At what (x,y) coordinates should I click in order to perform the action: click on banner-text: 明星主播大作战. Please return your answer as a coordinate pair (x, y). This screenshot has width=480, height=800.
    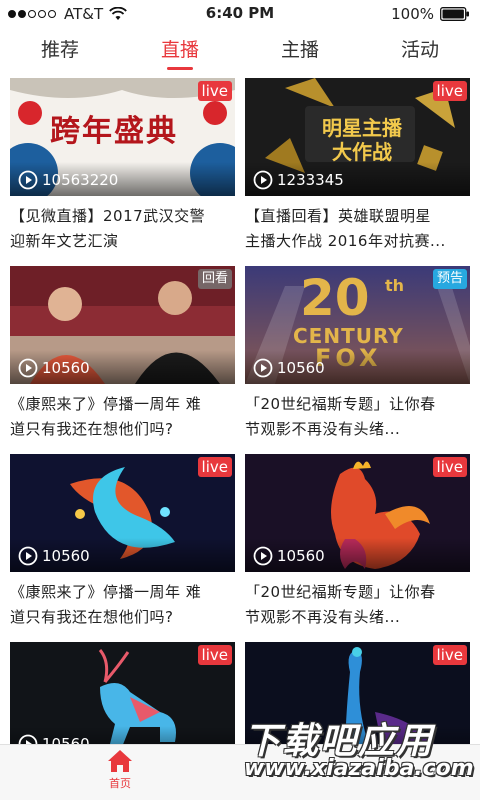
    Looking at the image, I should click on (362, 140).